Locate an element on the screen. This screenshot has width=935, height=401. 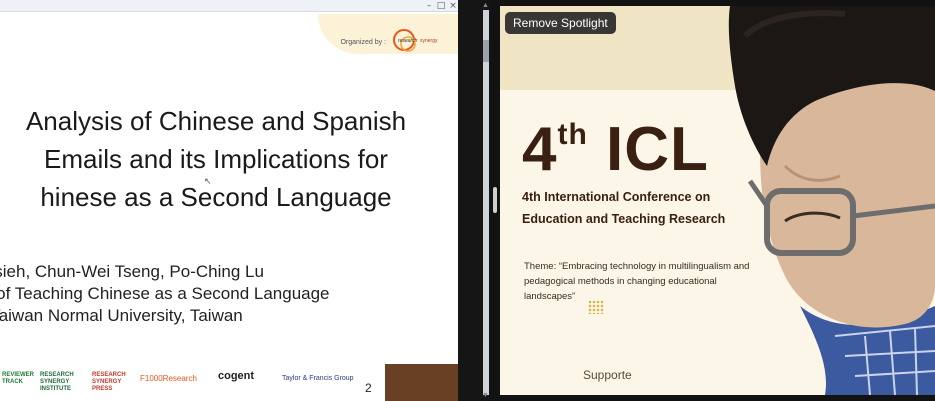
research-synergy-logo: research synergy is located at coordinates (415, 40).